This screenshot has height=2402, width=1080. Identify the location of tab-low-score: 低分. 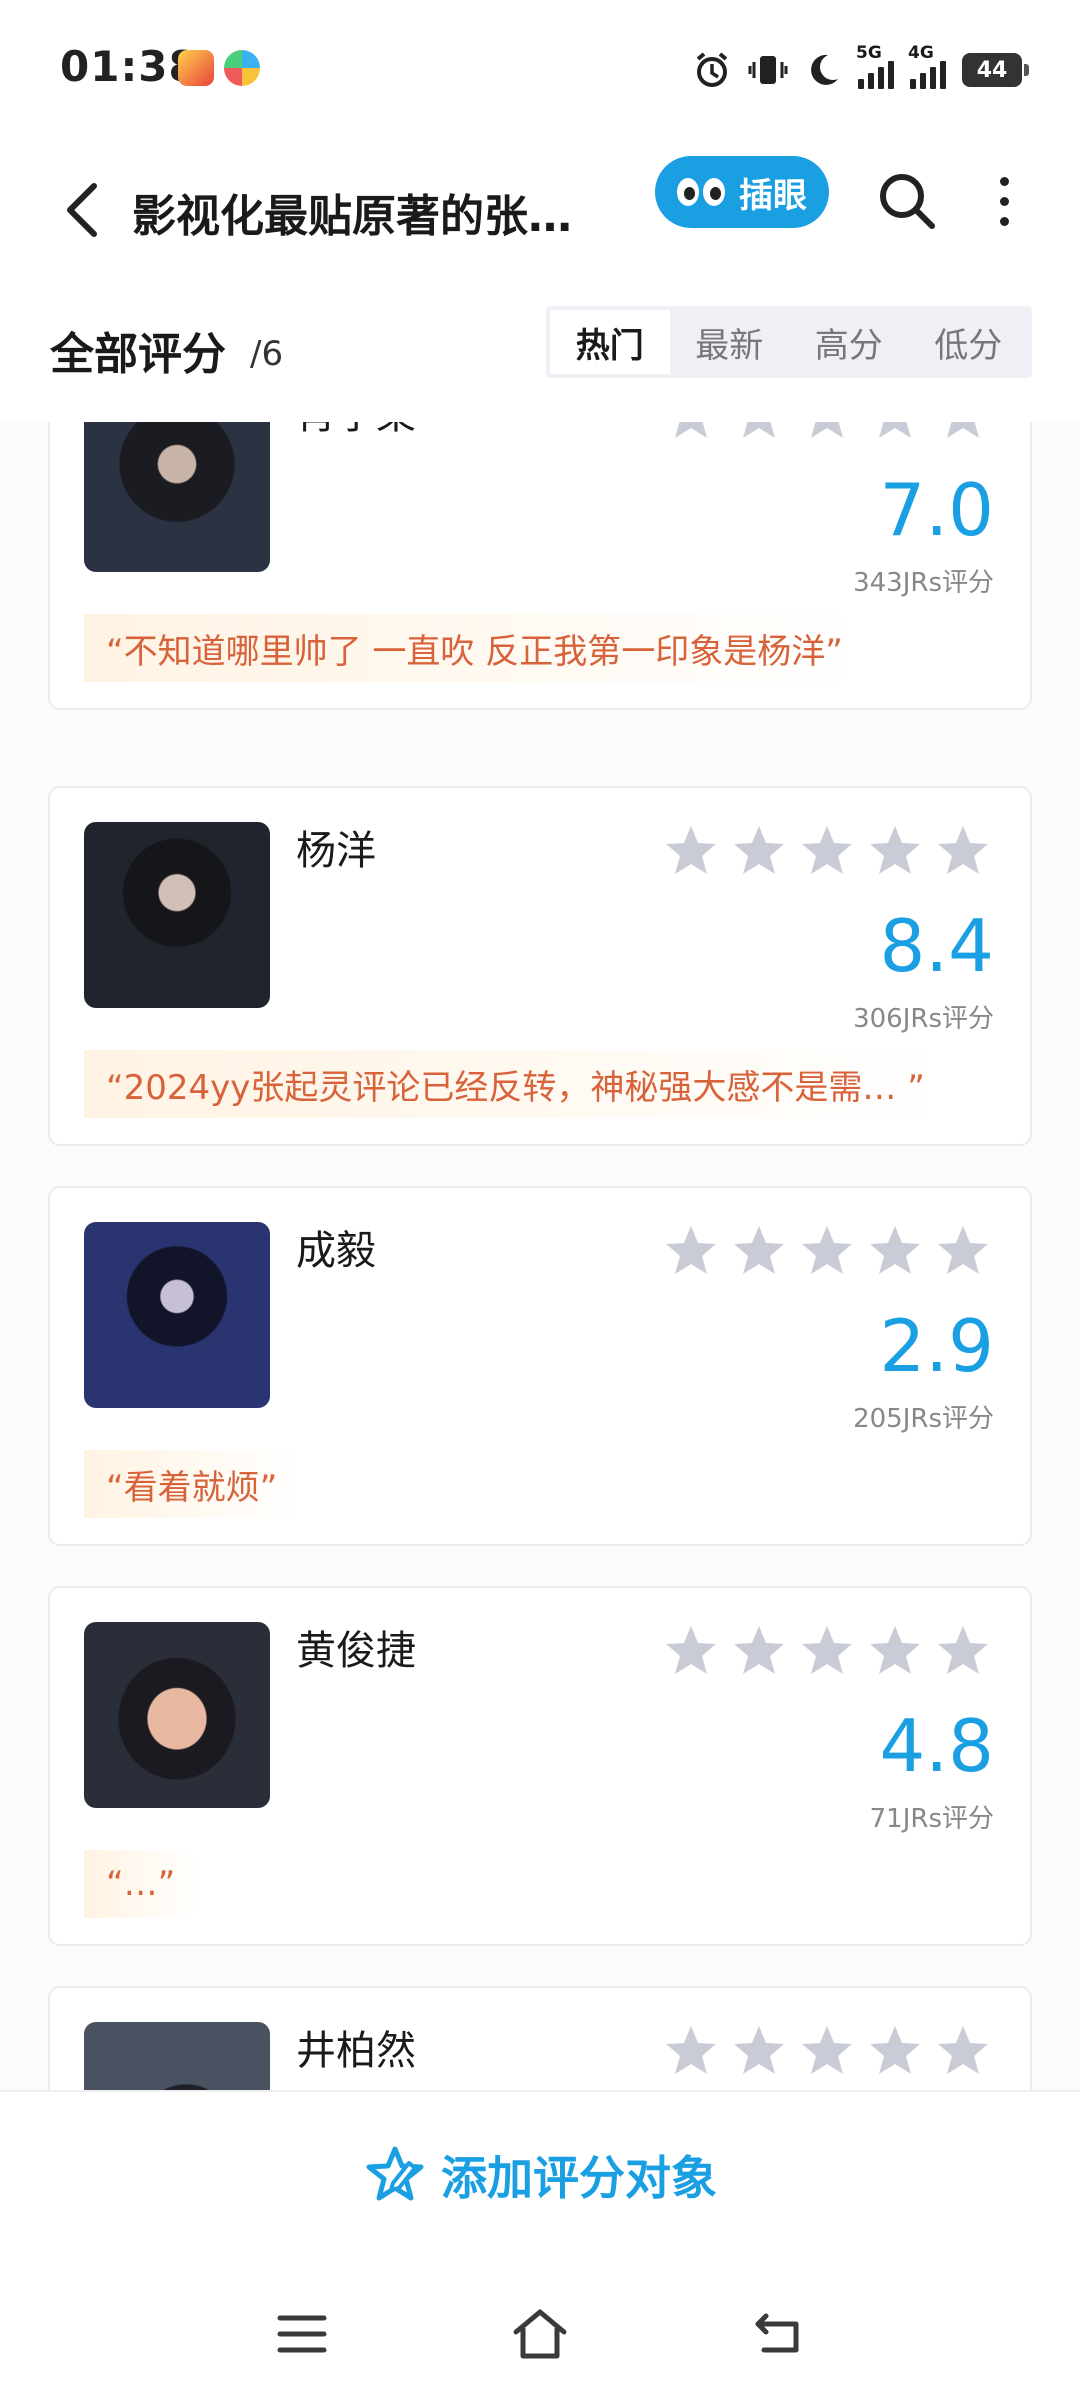
(969, 342).